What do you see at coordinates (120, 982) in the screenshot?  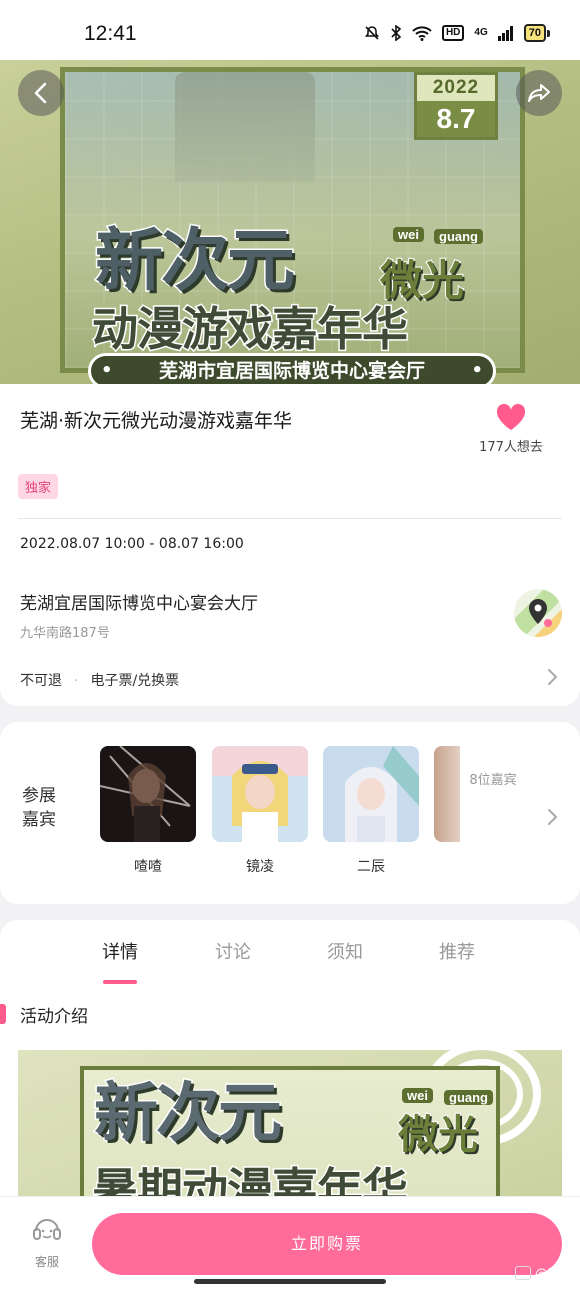 I see `active-tab-indicator` at bounding box center [120, 982].